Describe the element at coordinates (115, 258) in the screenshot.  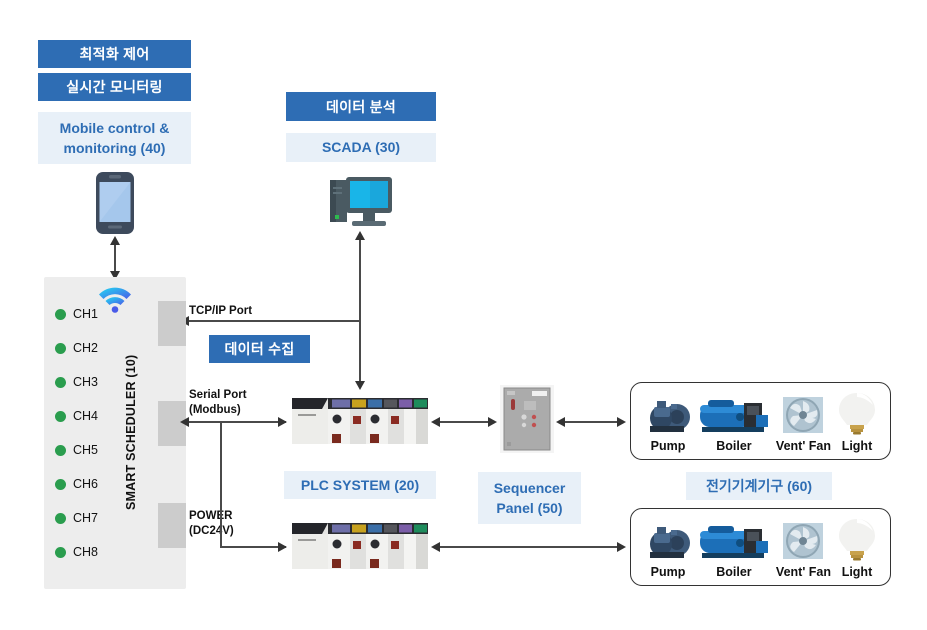
I see `connector-phone-scheduler` at that location.